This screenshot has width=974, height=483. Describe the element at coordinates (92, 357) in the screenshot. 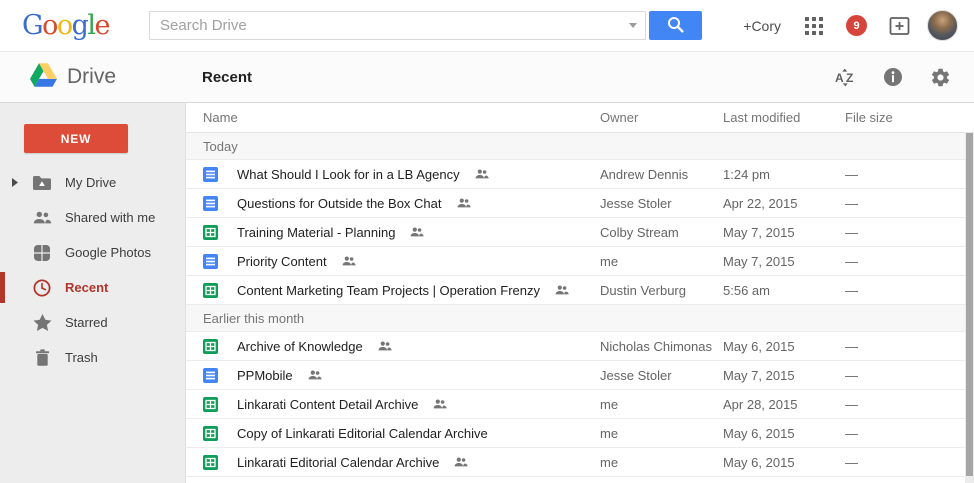

I see `sidebar-item-trash: Trash` at that location.